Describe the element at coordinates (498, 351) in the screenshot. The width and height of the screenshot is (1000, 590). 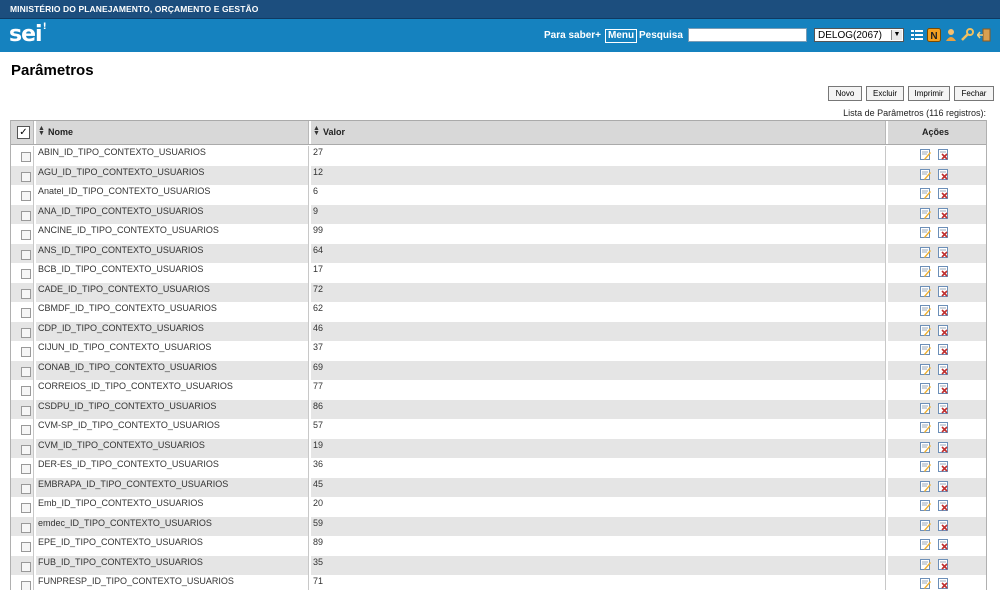
I see `table-row: CIJUN_ID_TIPO_CONTEXTO_USUARIOS 37` at that location.